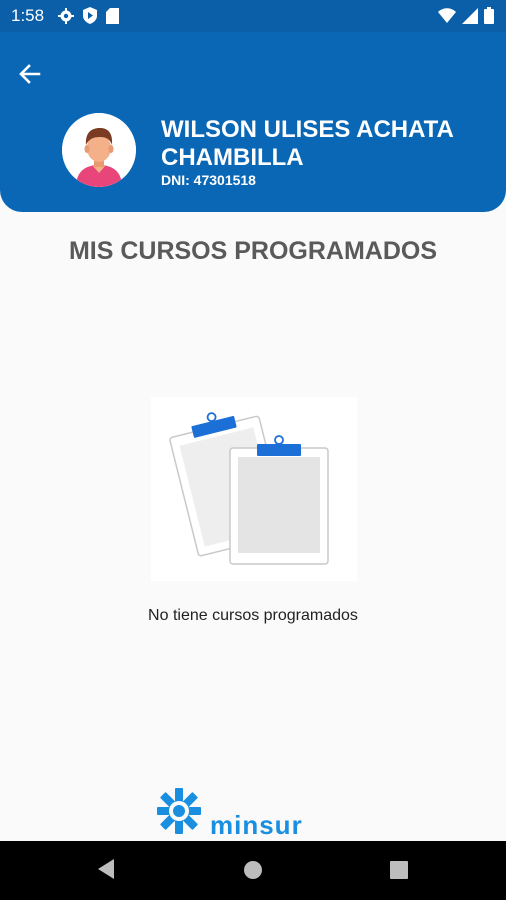  What do you see at coordinates (224, 180) in the screenshot?
I see `dni-value: 47301518` at bounding box center [224, 180].